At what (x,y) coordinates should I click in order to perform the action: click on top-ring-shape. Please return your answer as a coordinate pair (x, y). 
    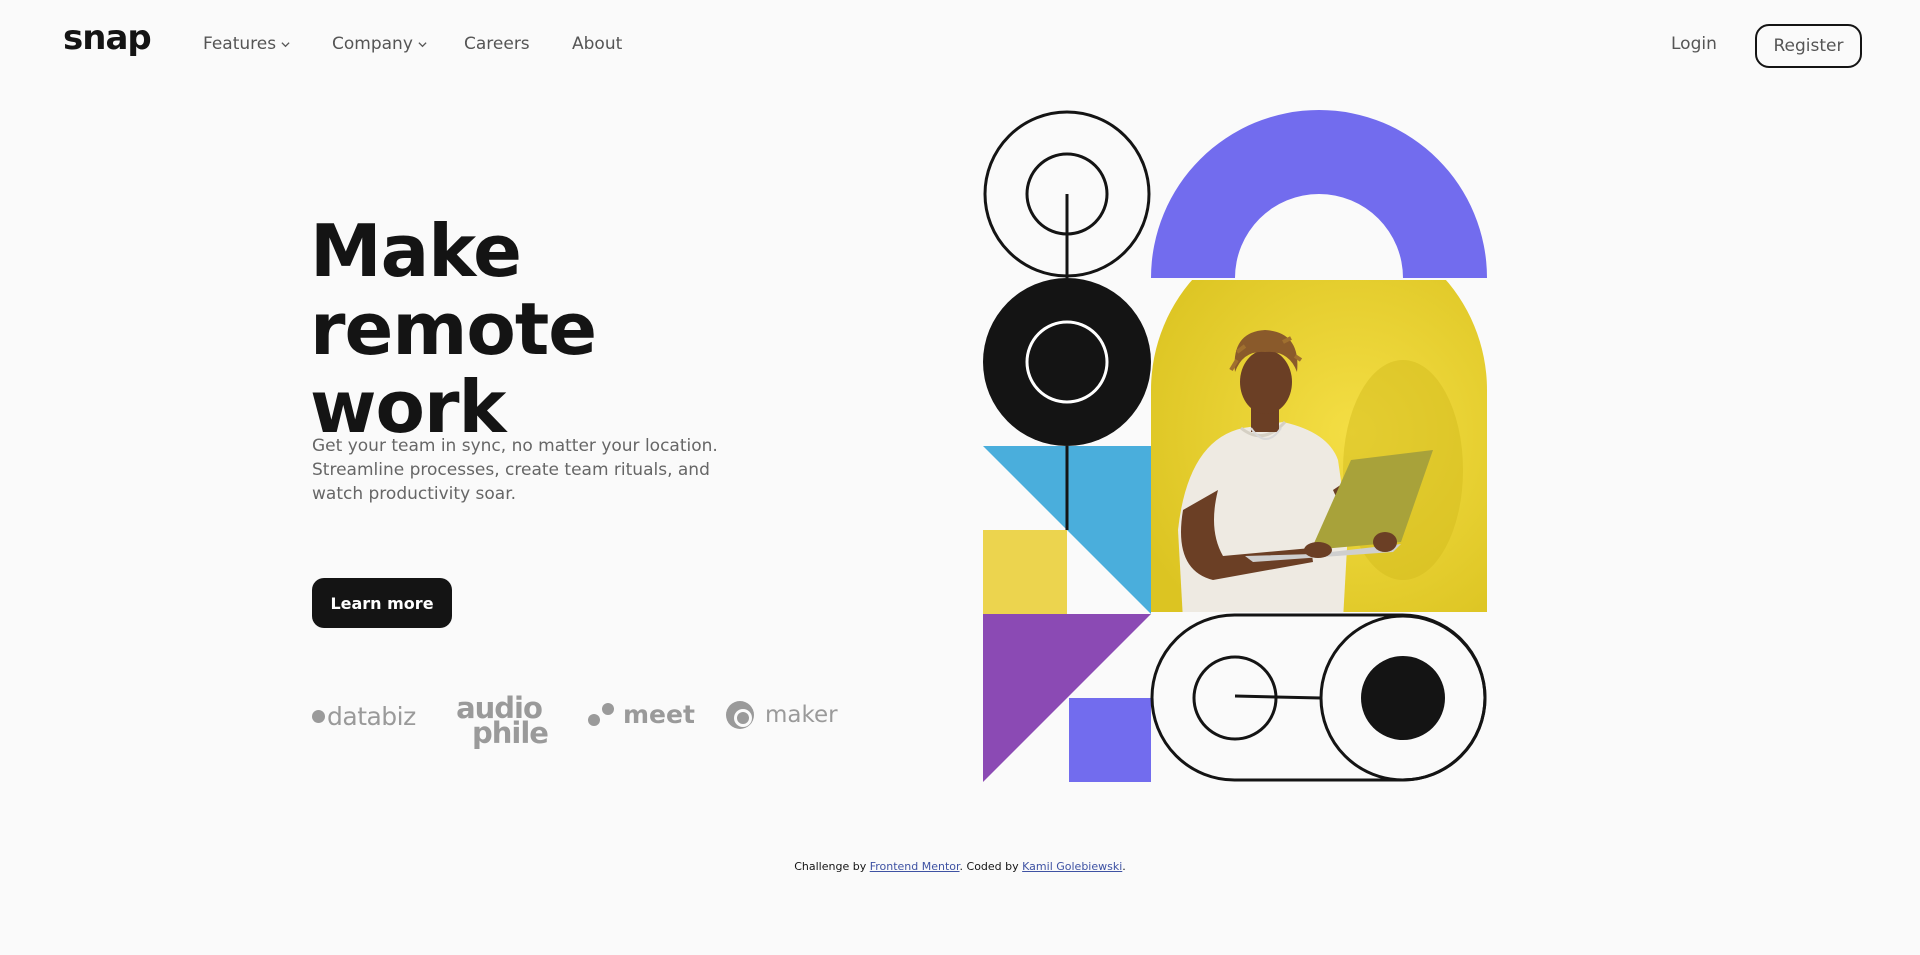
    Looking at the image, I should click on (1067, 194).